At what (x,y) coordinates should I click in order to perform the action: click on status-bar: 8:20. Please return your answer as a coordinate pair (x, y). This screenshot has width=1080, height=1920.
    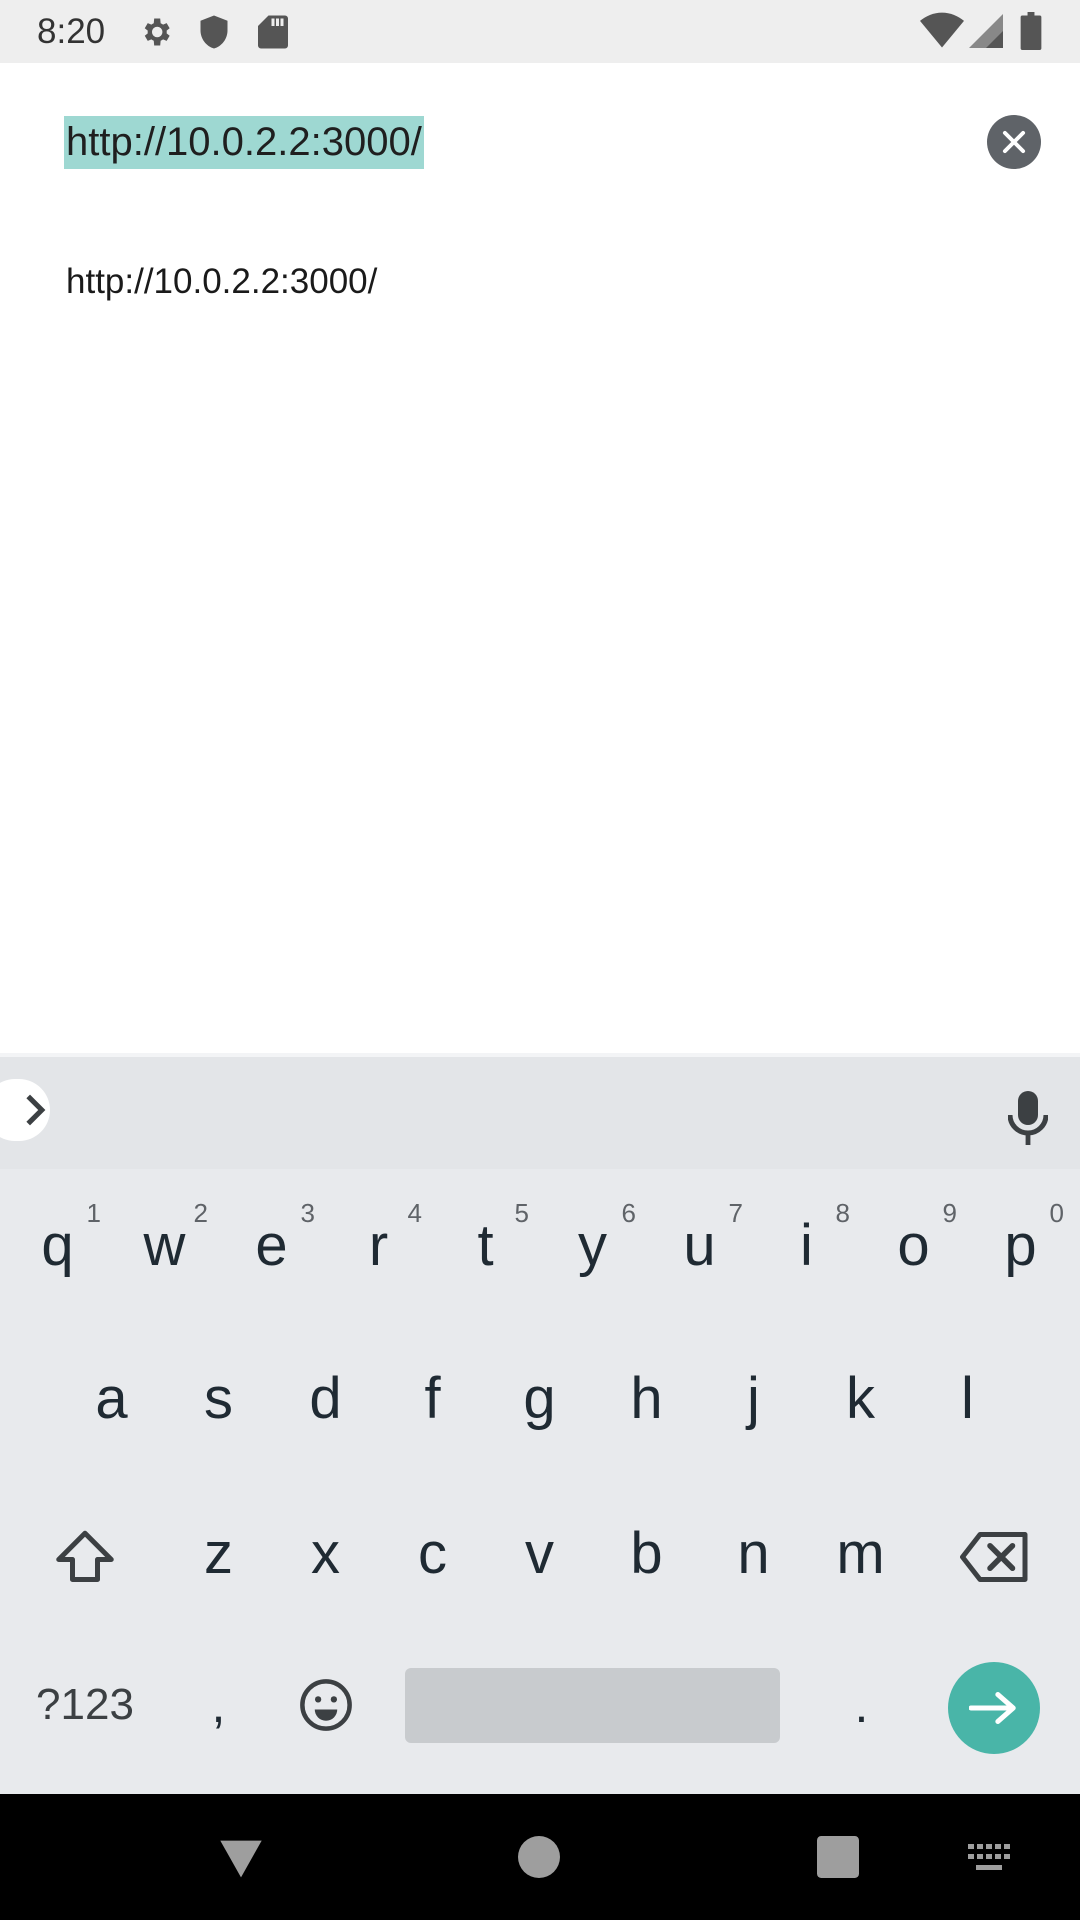
    Looking at the image, I should click on (540, 31).